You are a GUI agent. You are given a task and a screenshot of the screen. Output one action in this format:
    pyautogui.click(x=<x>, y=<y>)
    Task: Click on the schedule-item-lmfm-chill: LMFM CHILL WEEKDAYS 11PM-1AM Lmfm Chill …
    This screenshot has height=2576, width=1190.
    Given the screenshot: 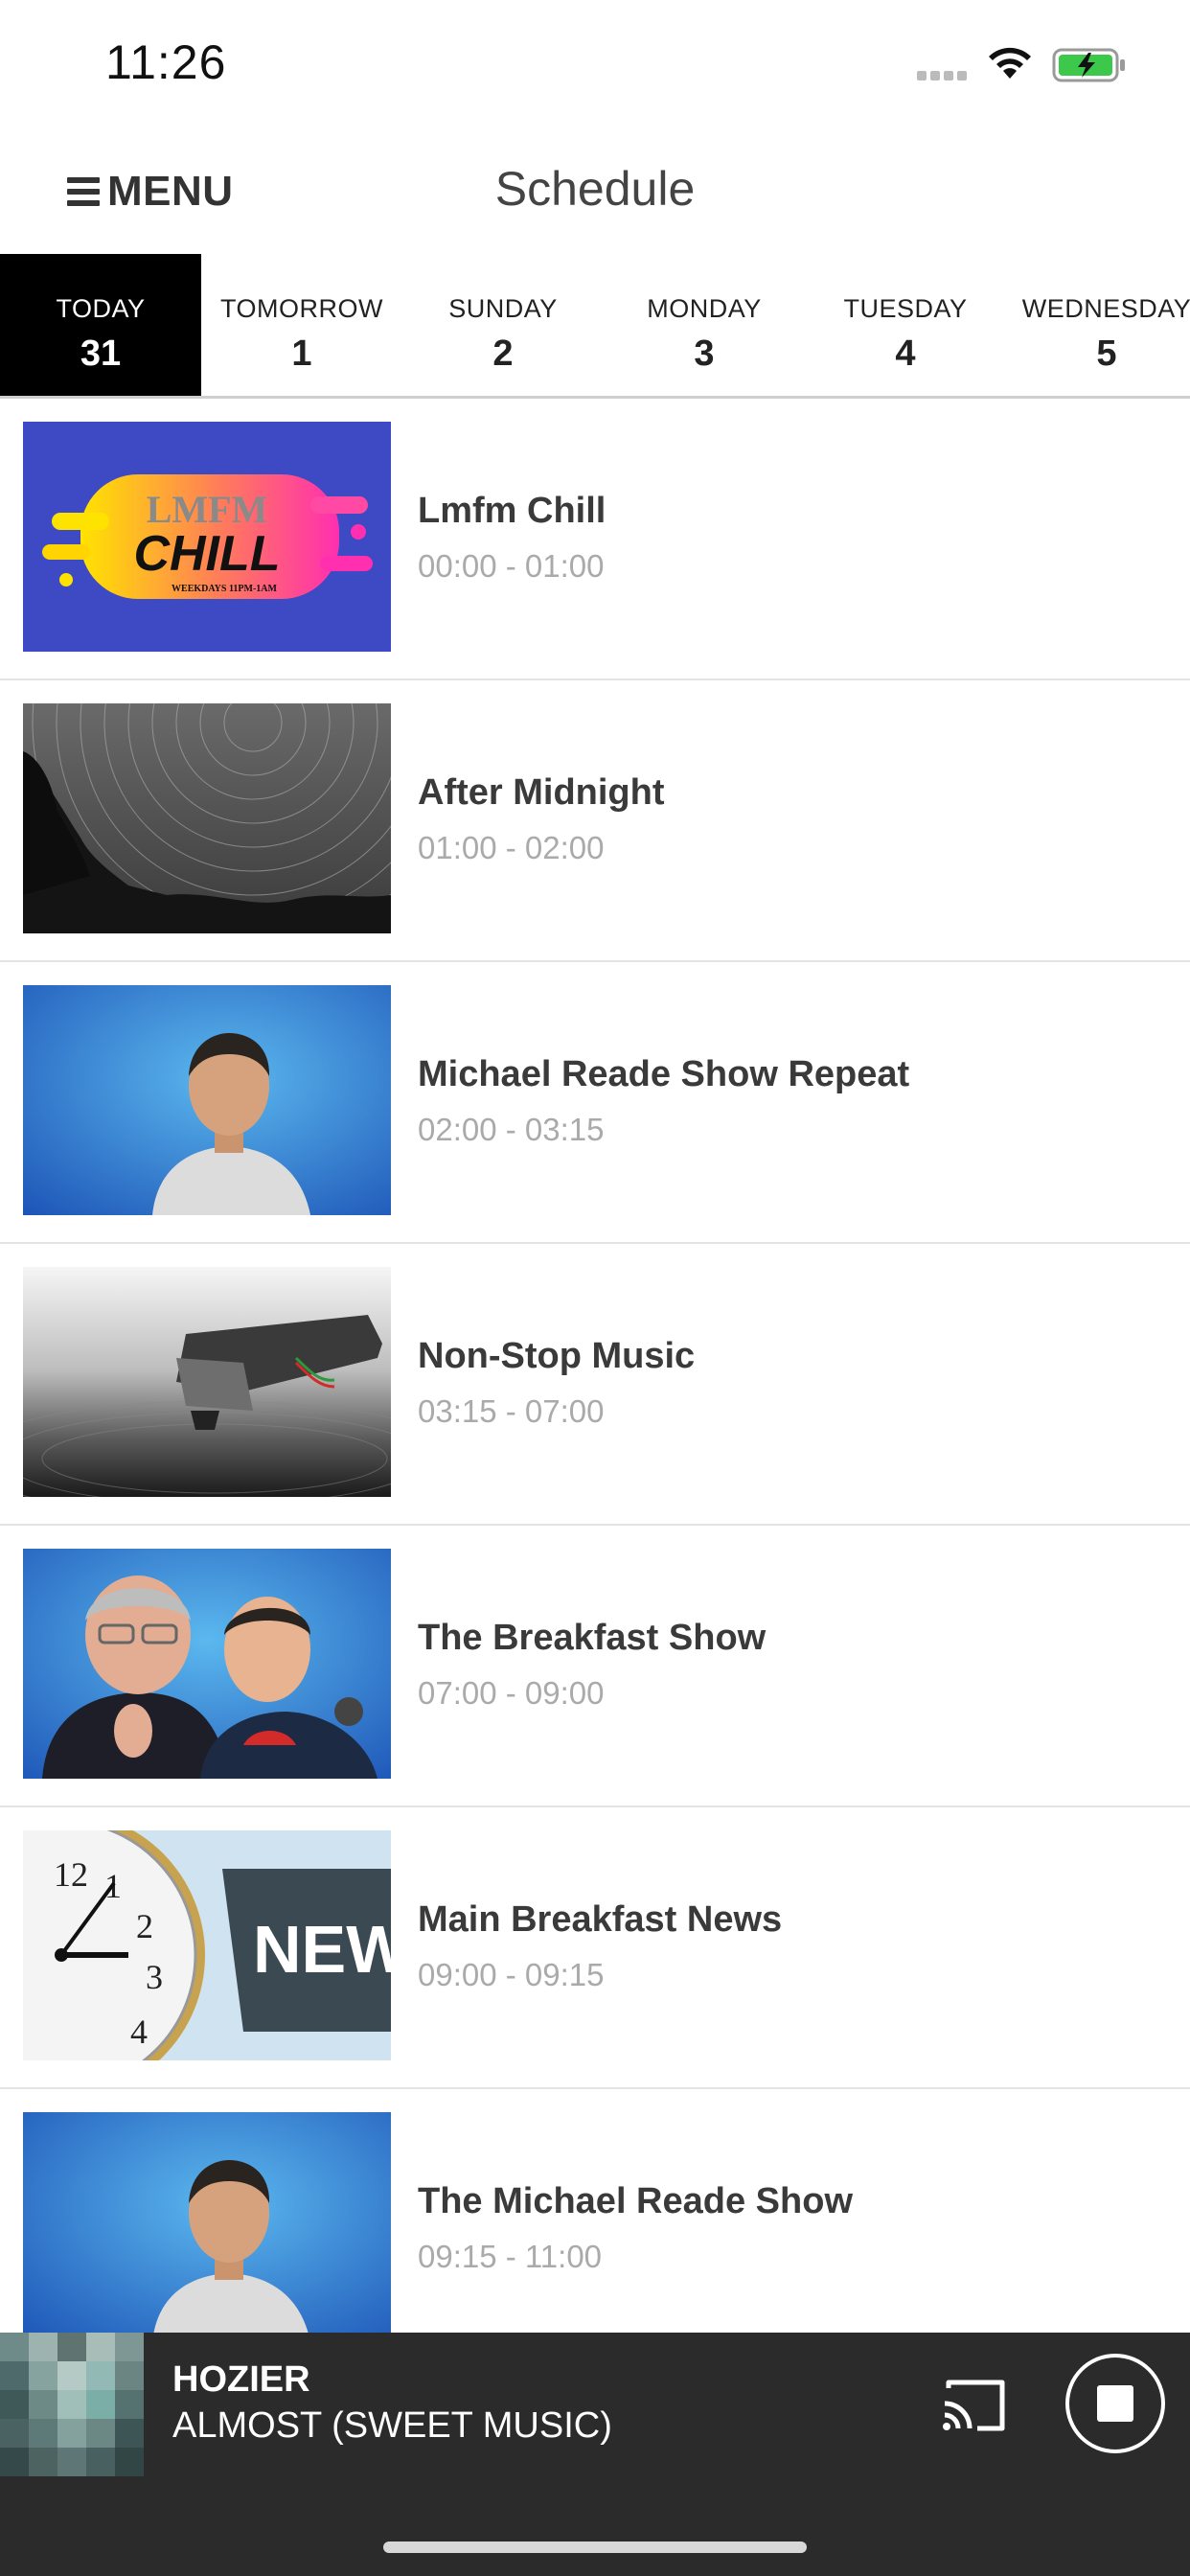 What is the action you would take?
    pyautogui.click(x=595, y=539)
    